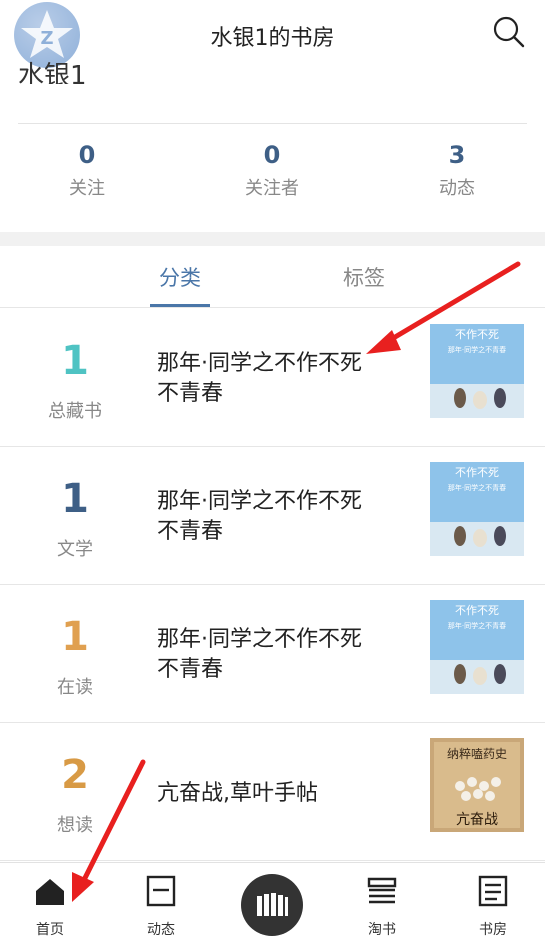 The width and height of the screenshot is (545, 939). I want to click on bookshelf-icon, so click(272, 904).